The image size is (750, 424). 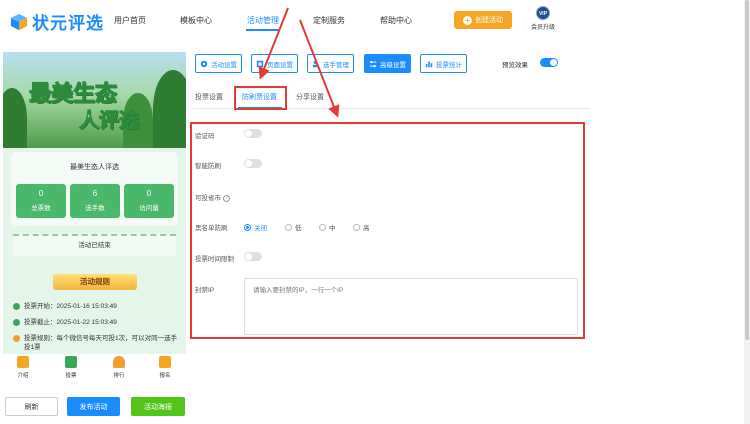 What do you see at coordinates (93, 406) in the screenshot?
I see `publish-activity-button: 发布活动` at bounding box center [93, 406].